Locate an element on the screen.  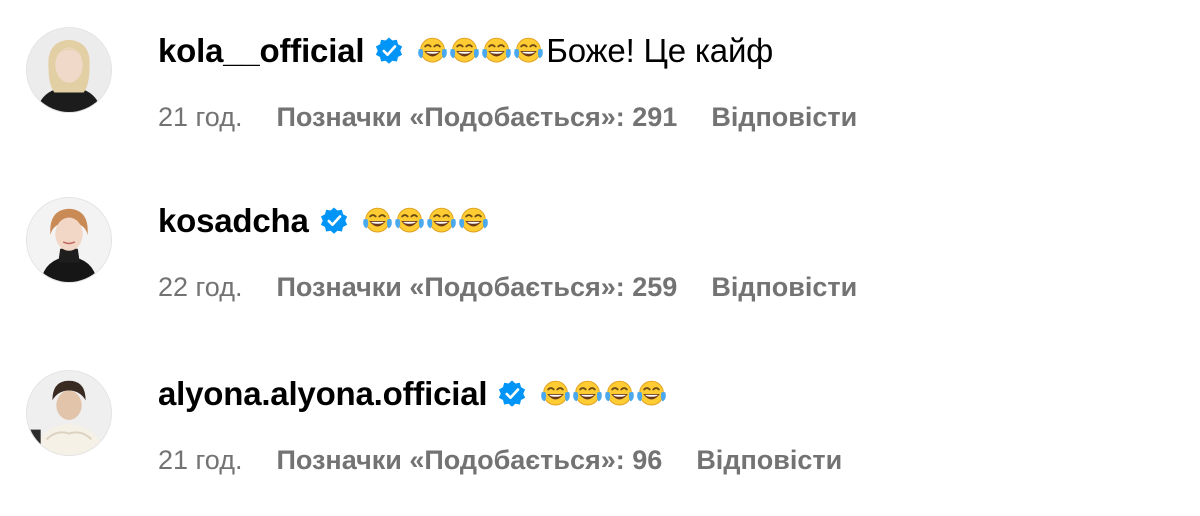
username: kosadcha is located at coordinates (233, 221).